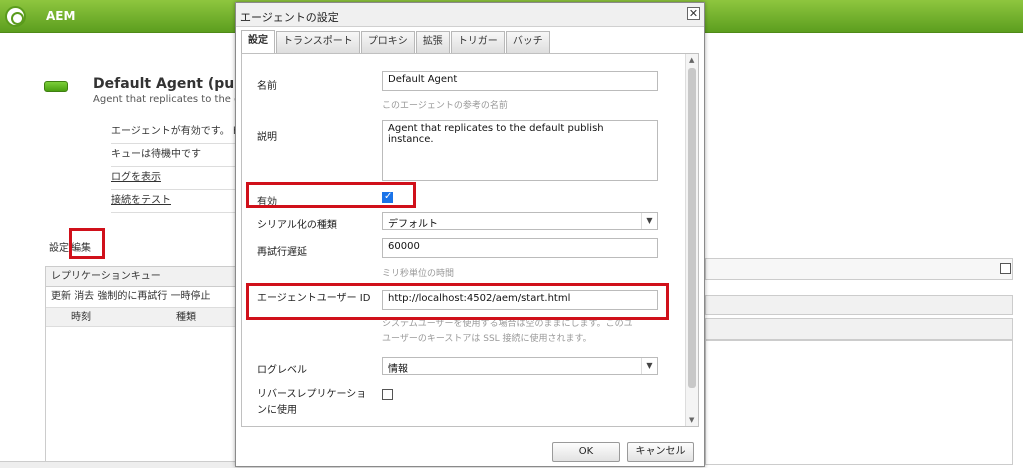  I want to click on agent-user-id-hint-2: ユーザーのキーストアは SSL 接続に使用されます。, so click(487, 339).